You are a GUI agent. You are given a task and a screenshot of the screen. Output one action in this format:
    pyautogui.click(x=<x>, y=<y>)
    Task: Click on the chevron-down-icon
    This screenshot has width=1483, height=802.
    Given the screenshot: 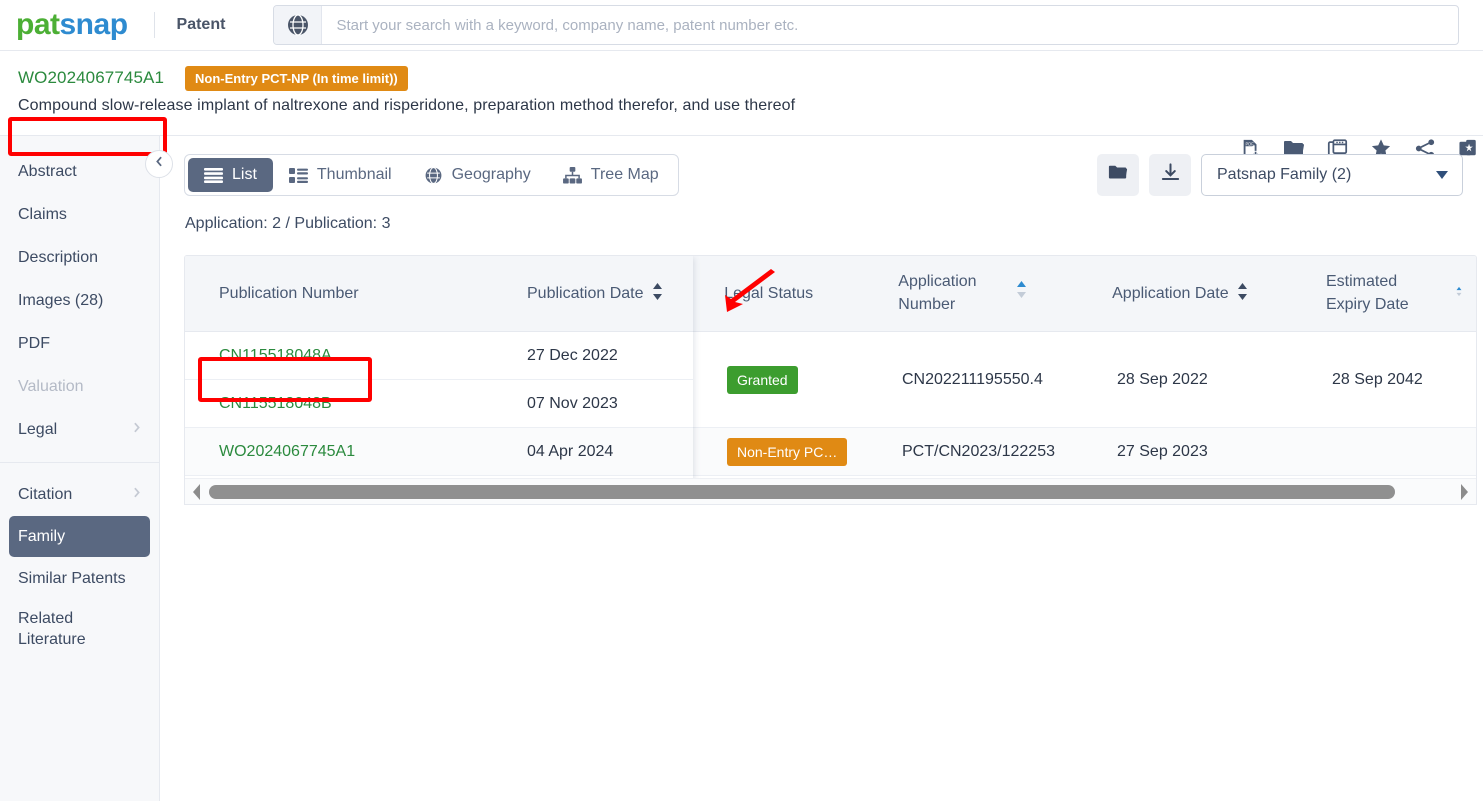 What is the action you would take?
    pyautogui.click(x=1442, y=175)
    